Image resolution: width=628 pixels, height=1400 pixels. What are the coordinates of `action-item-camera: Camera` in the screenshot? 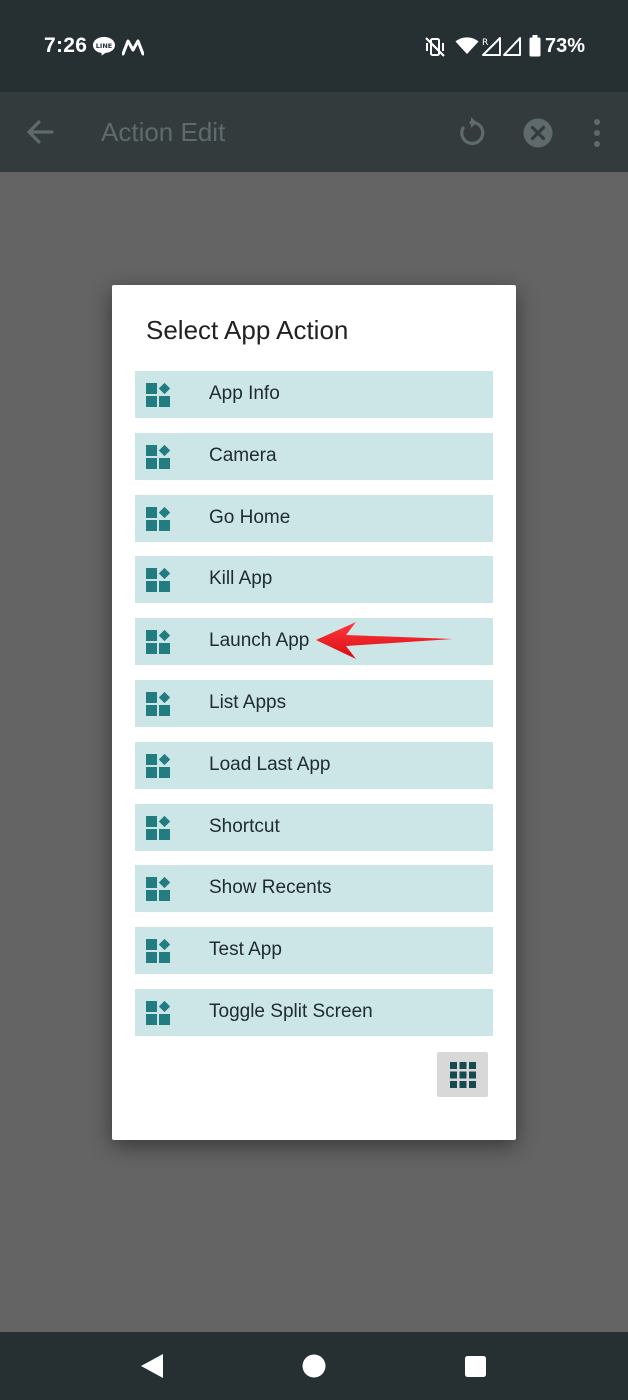 It's located at (314, 456).